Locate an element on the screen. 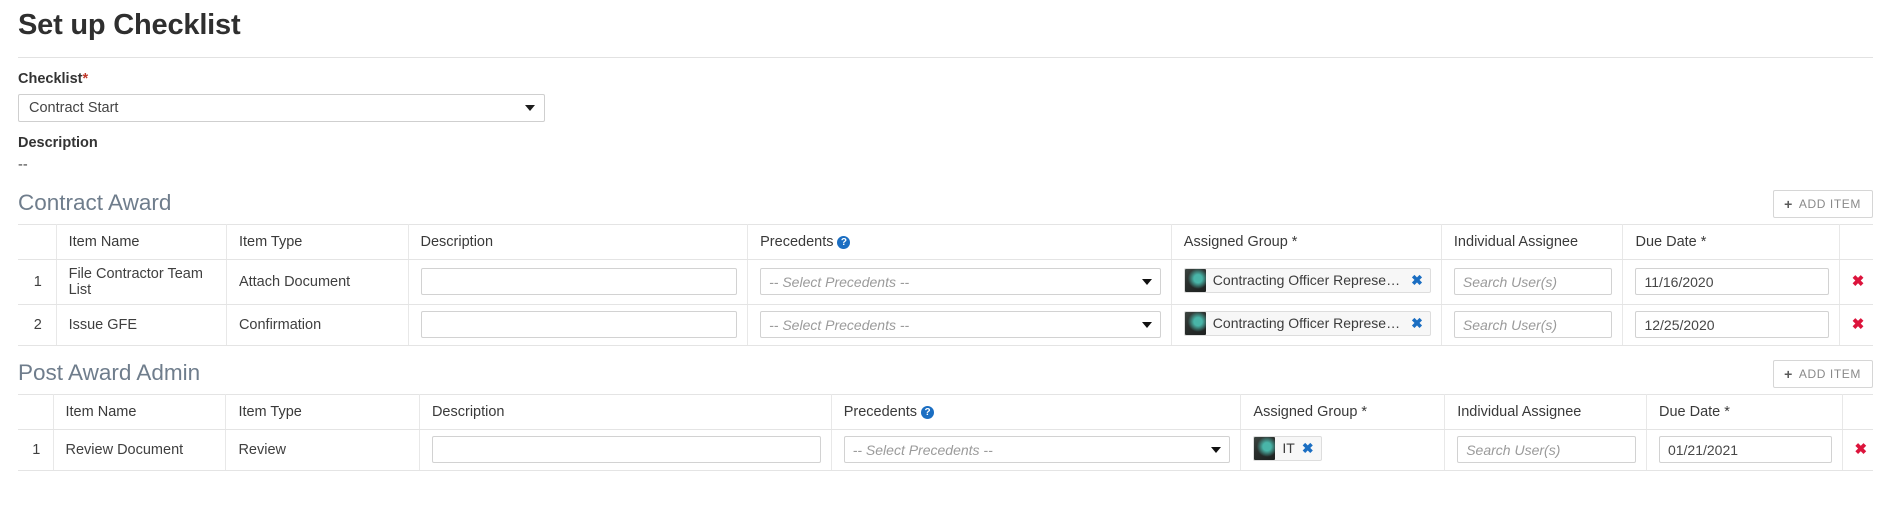 The image size is (1891, 507). assigned-group-chip: IT ✖ is located at coordinates (1287, 448).